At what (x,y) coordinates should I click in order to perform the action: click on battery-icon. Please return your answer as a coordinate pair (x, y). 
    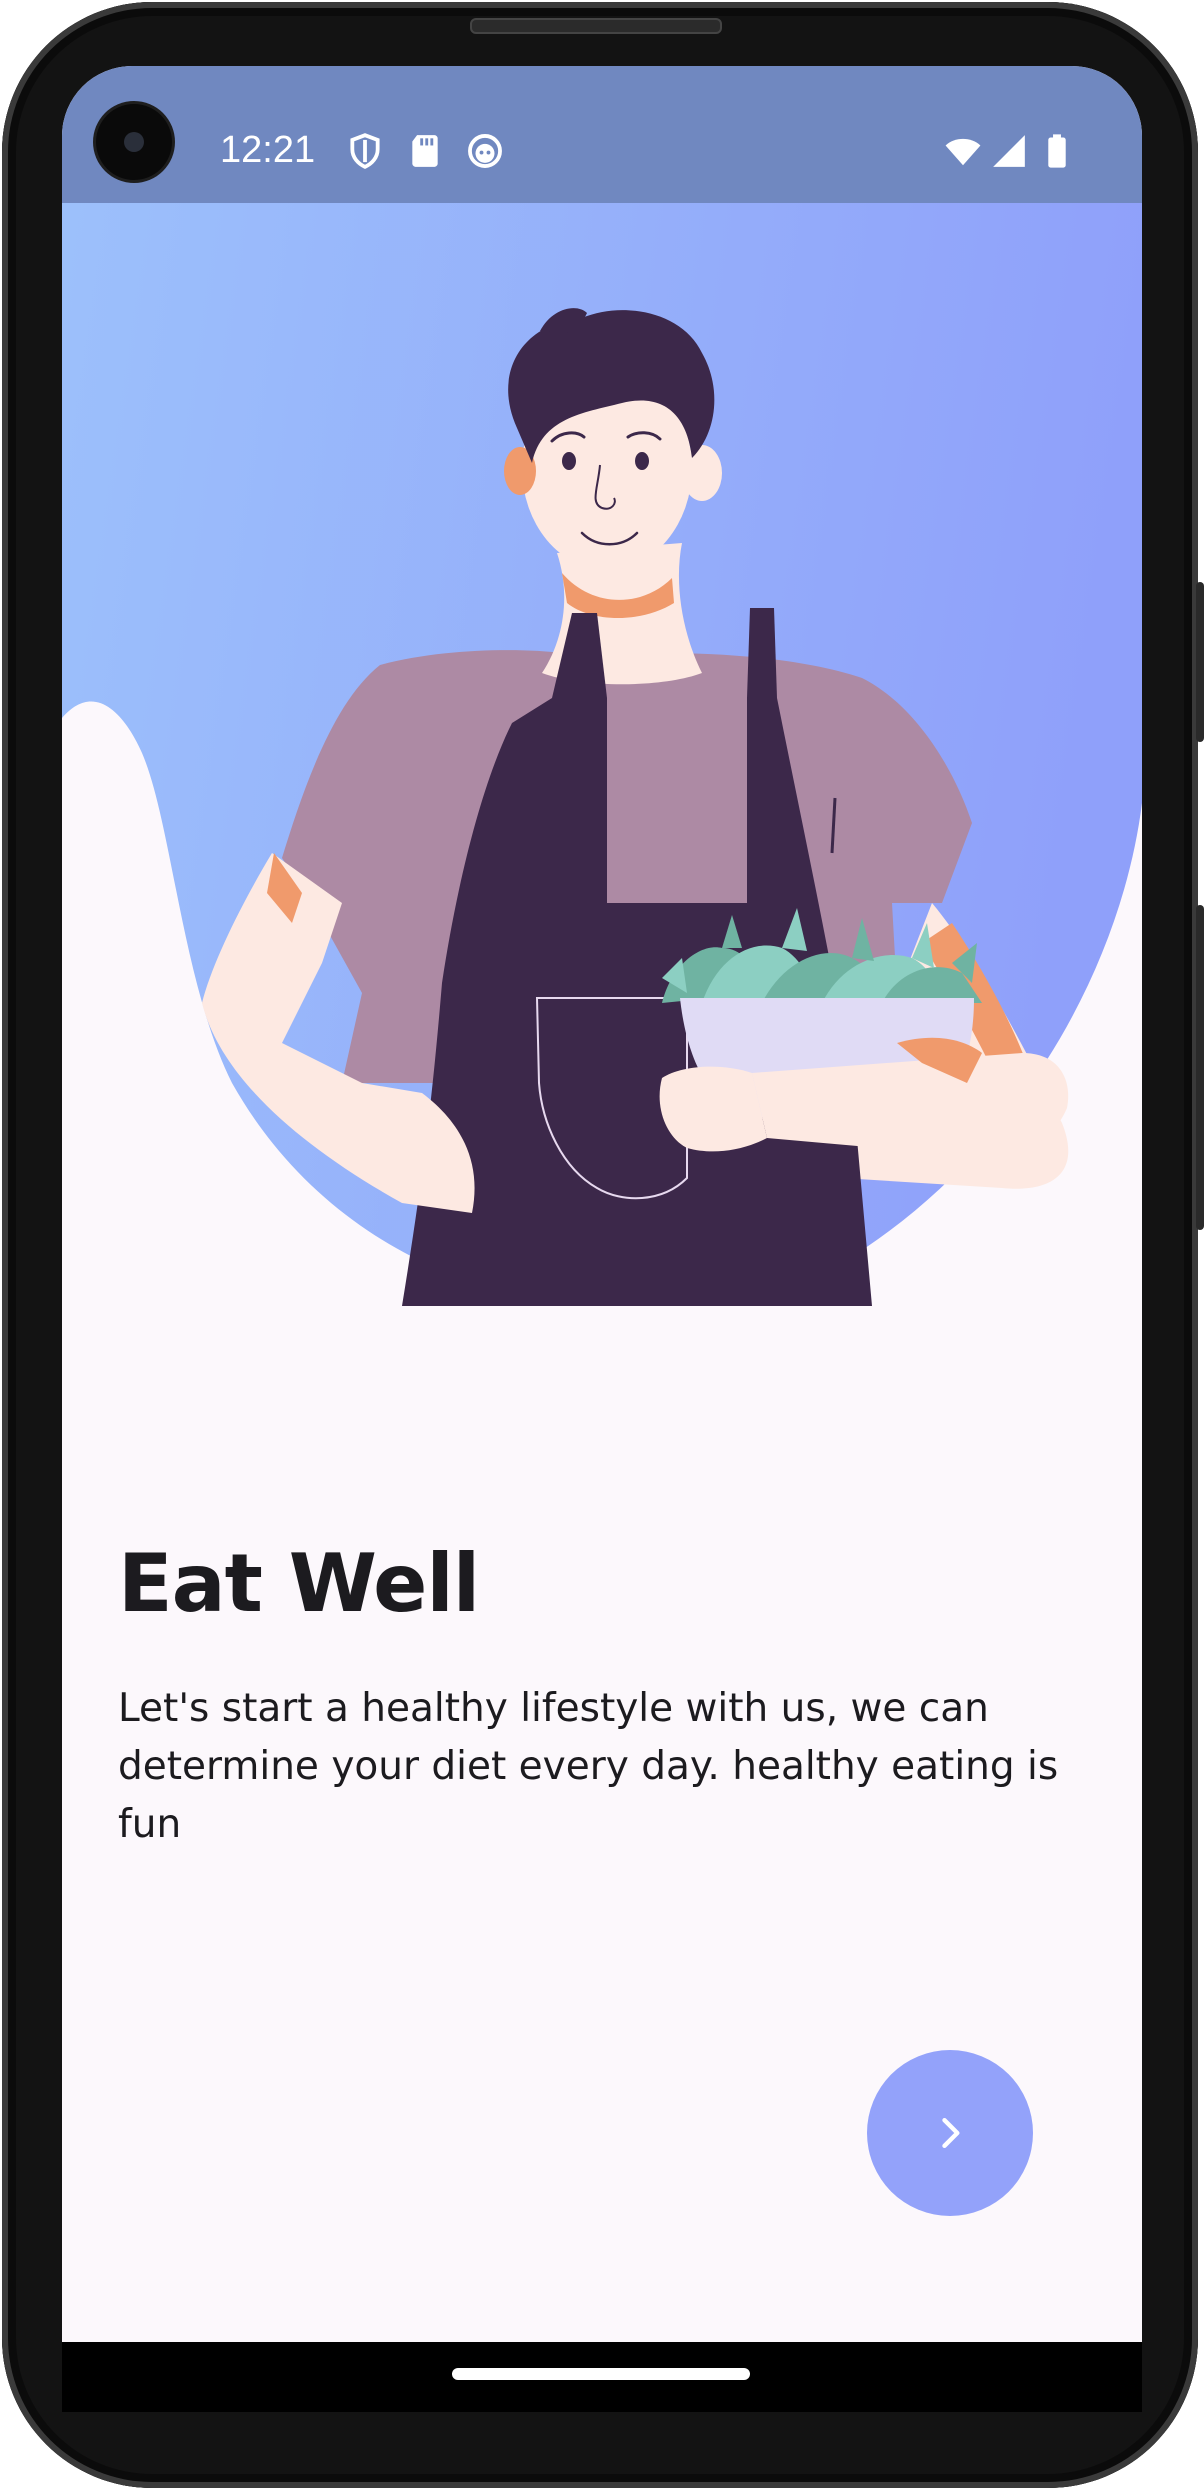
    Looking at the image, I should click on (1057, 151).